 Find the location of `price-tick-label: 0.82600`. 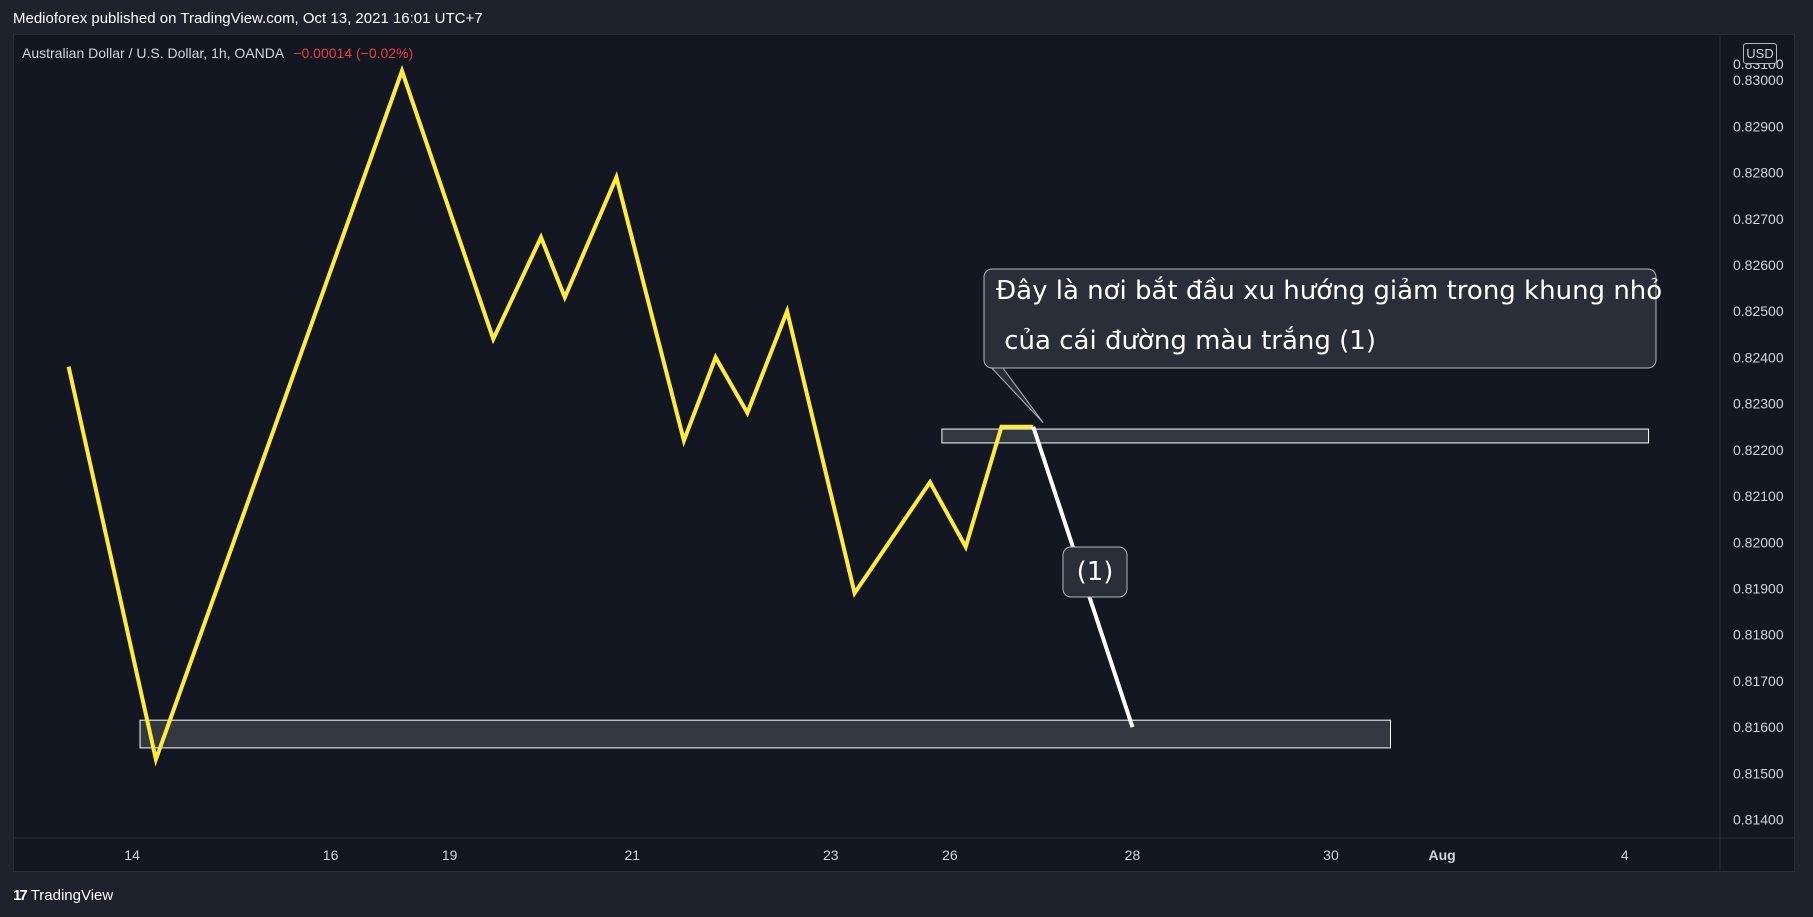

price-tick-label: 0.82600 is located at coordinates (1758, 265).